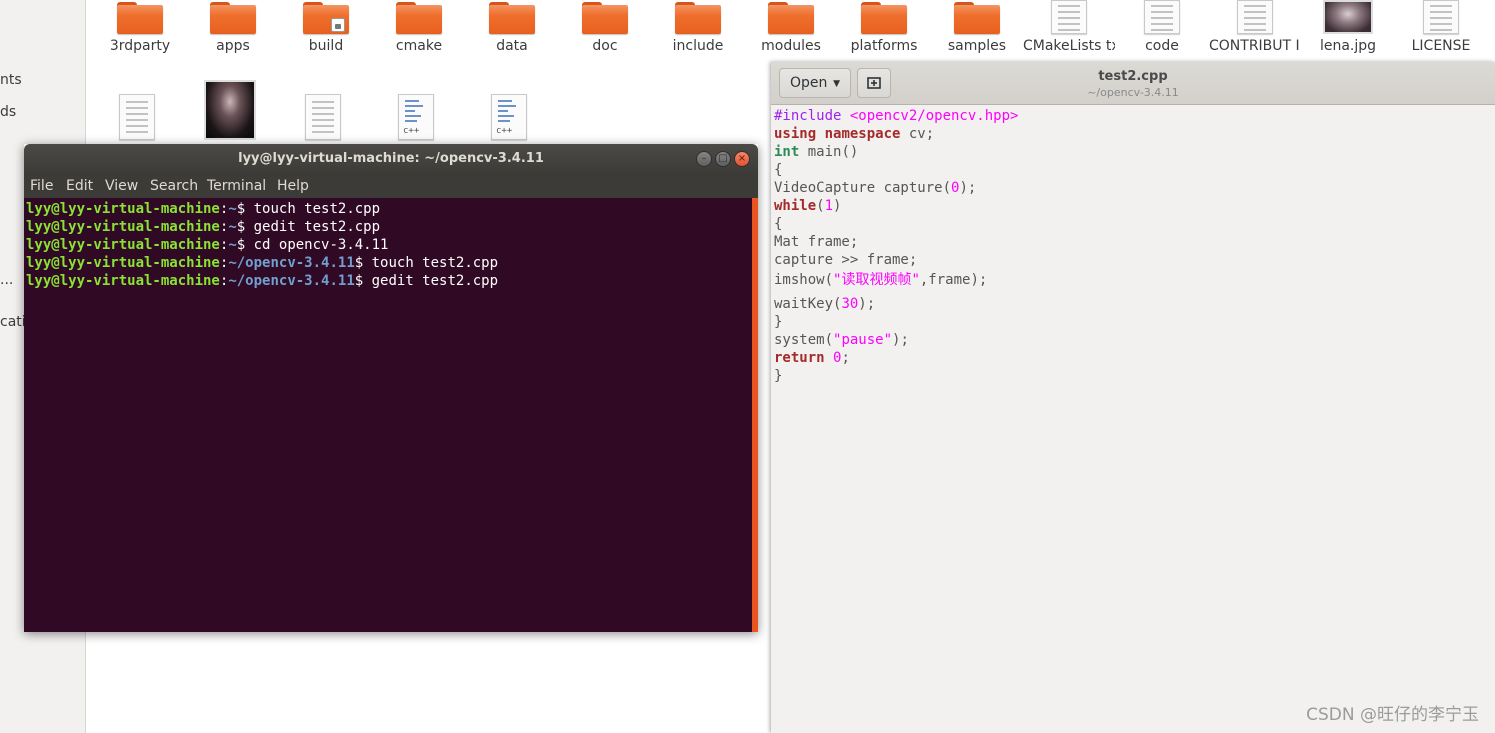 This screenshot has width=1495, height=733. I want to click on code-token: ,frame);, so click(953, 280).